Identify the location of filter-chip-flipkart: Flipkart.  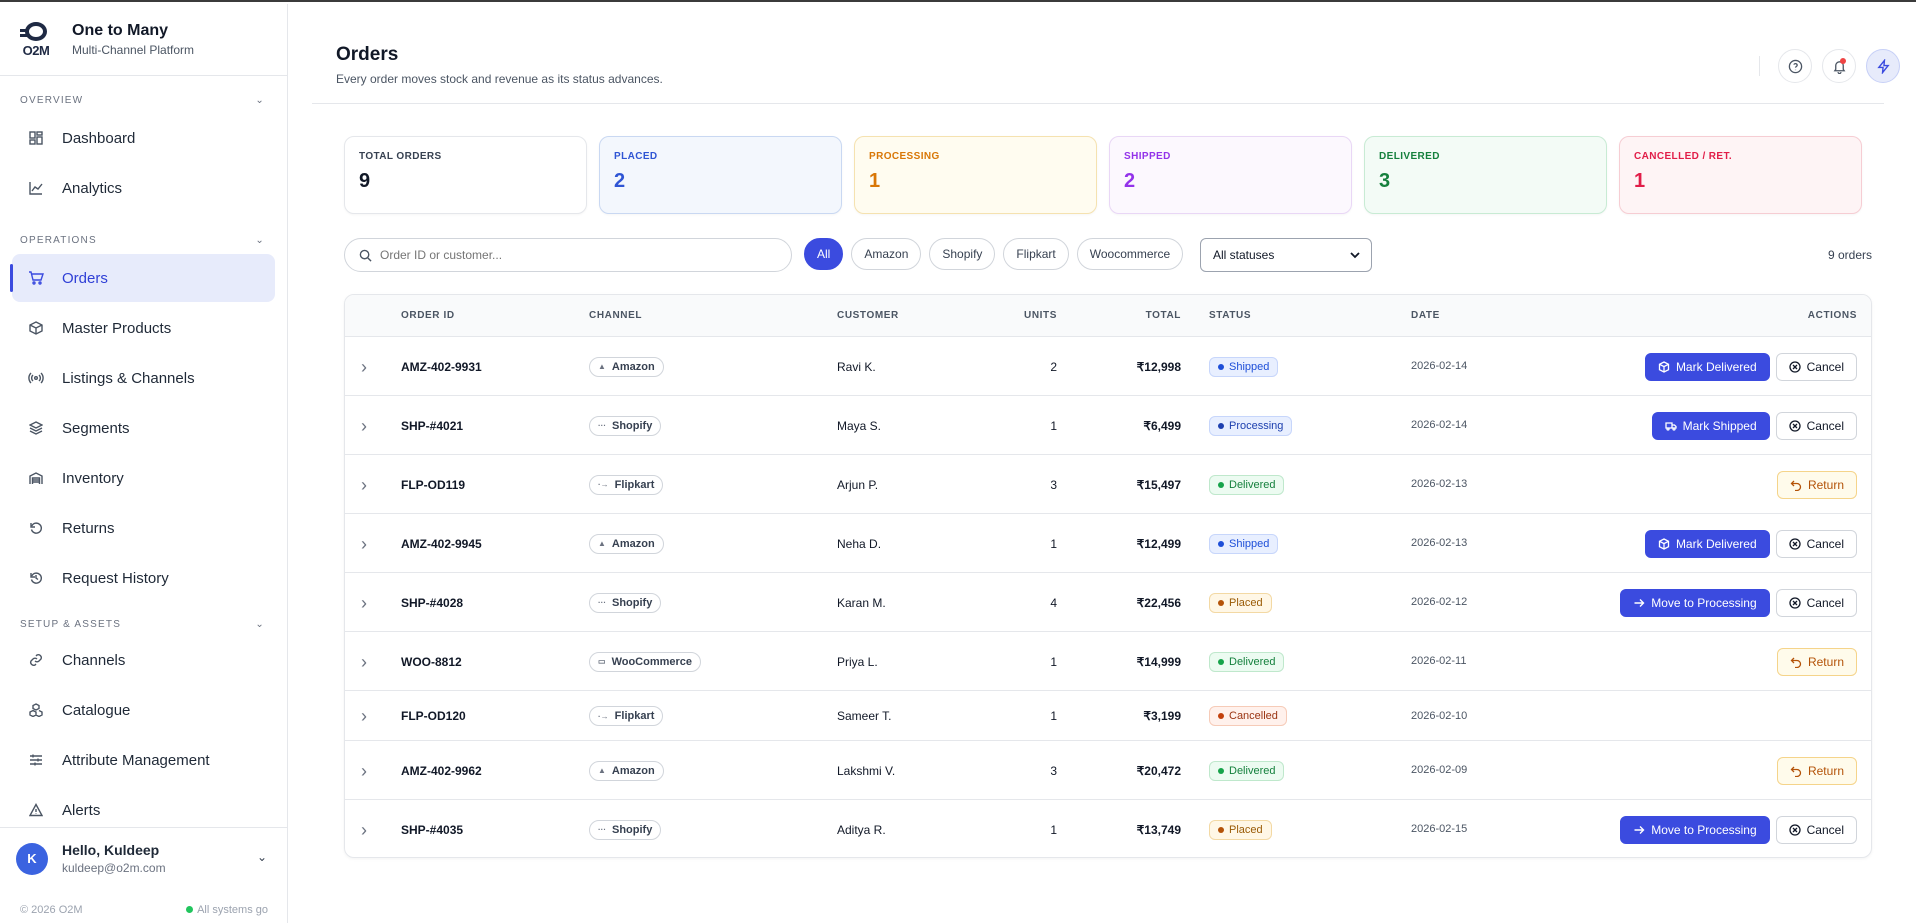
(1036, 254).